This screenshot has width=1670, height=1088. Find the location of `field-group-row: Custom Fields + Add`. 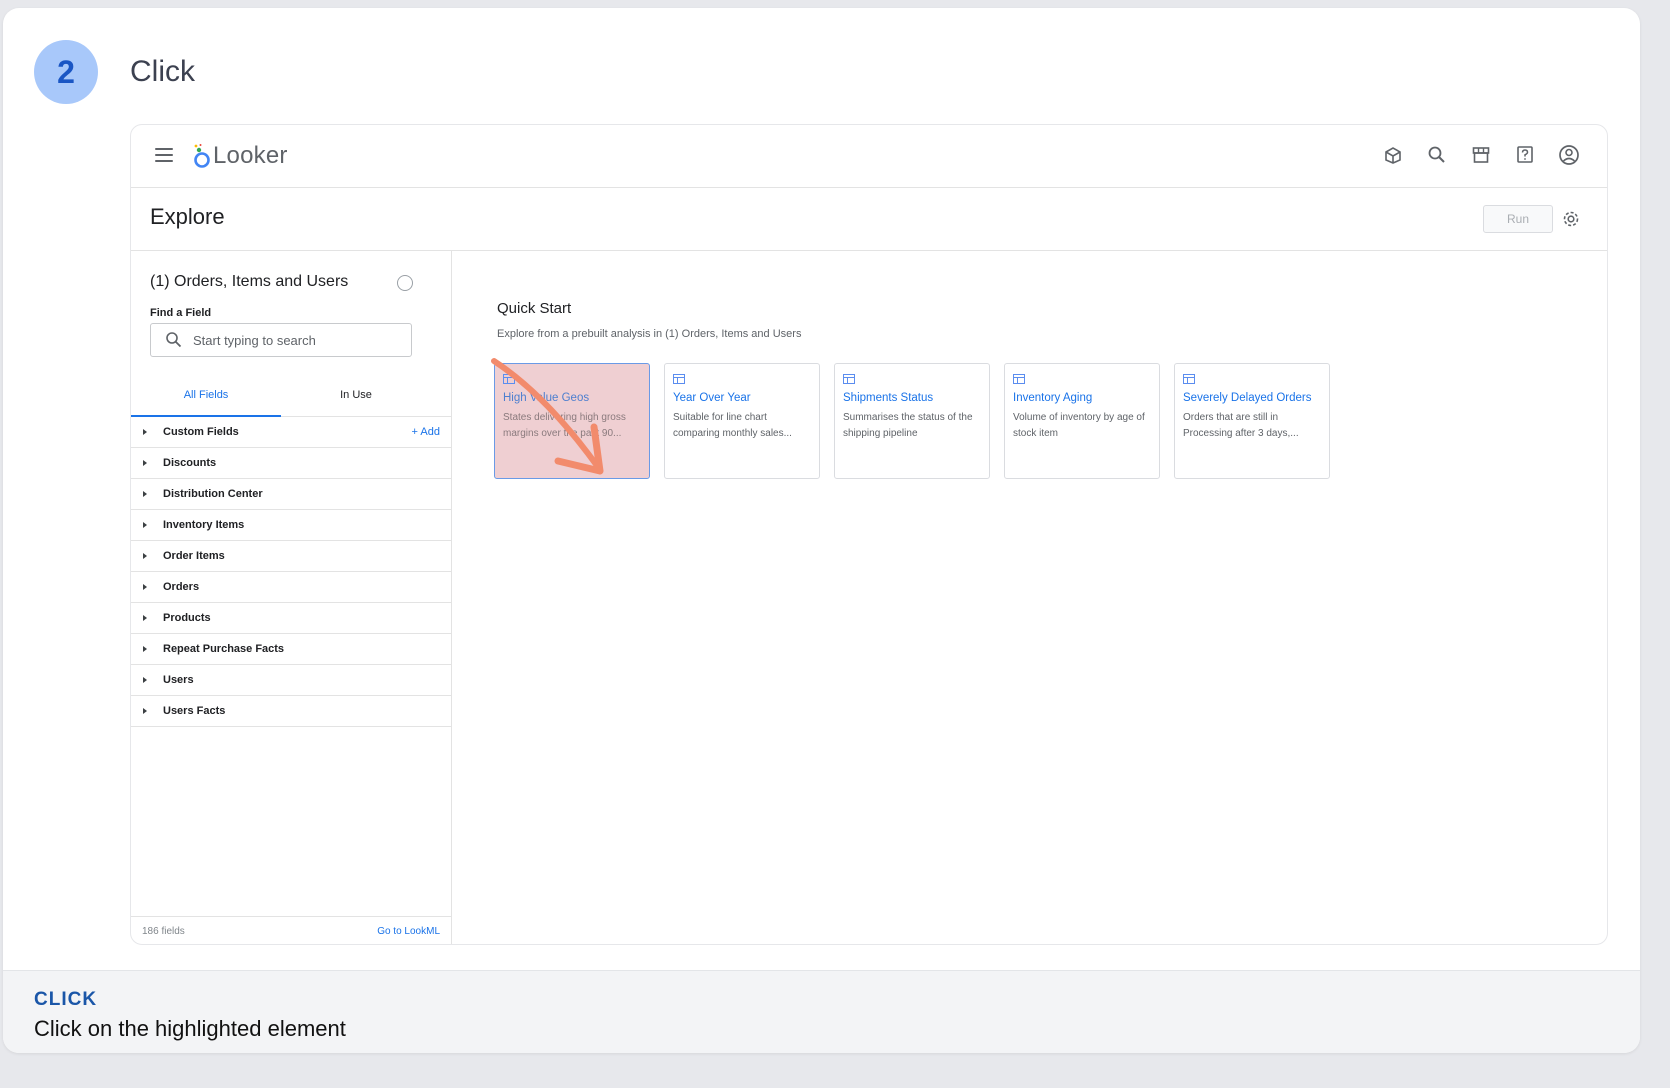

field-group-row: Custom Fields + Add is located at coordinates (291, 432).